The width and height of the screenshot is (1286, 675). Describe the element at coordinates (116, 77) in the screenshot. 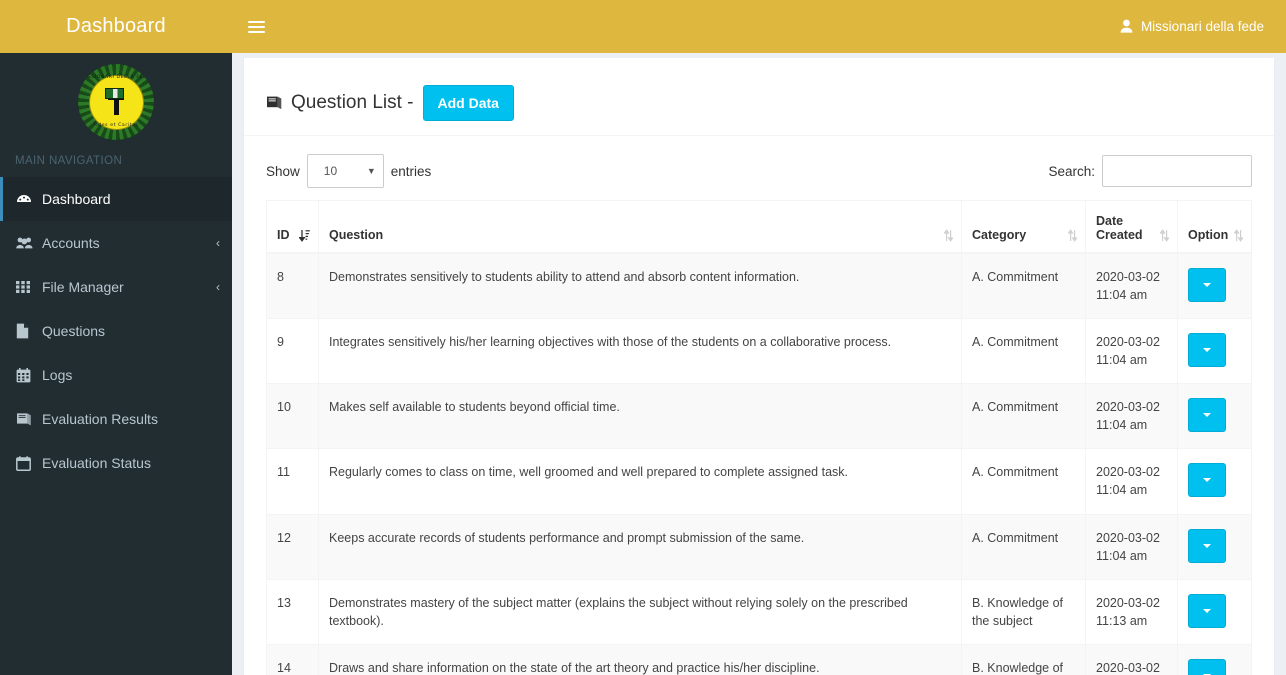

I see `emblem-top-text: MISSIONARI DELLA FEDE` at that location.